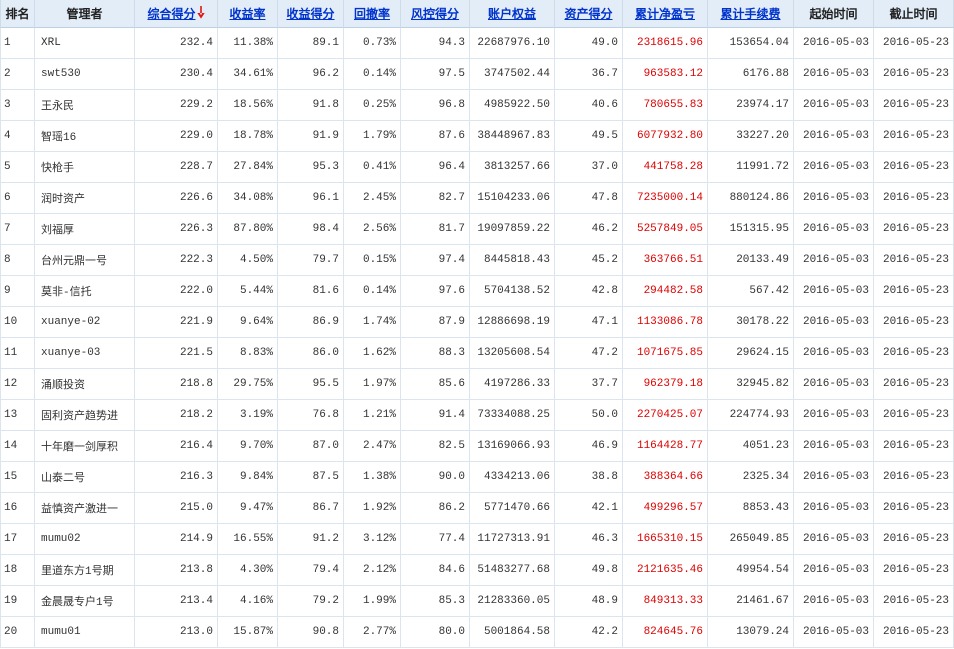 The height and width of the screenshot is (649, 954). Describe the element at coordinates (176, 136) in the screenshot. I see `composite-score-cell: 229.0` at that location.